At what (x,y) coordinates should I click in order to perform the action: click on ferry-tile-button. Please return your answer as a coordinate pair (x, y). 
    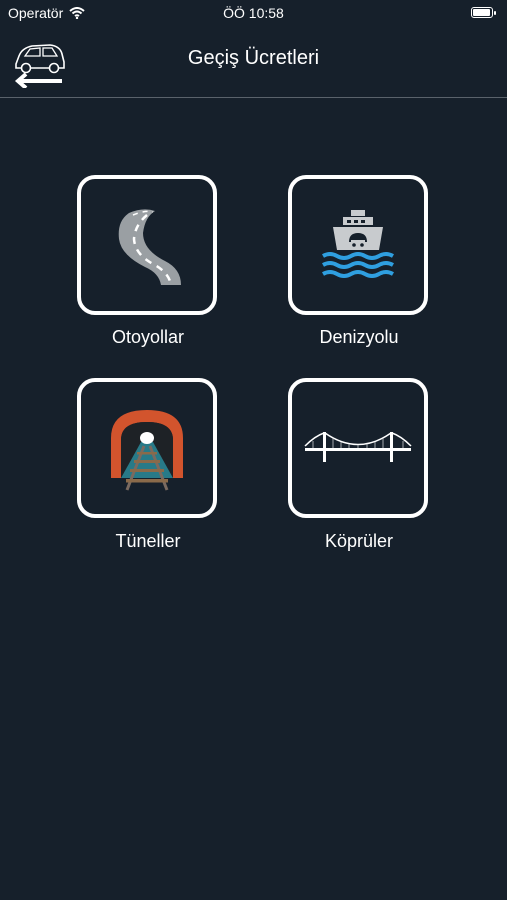
    Looking at the image, I should click on (358, 245).